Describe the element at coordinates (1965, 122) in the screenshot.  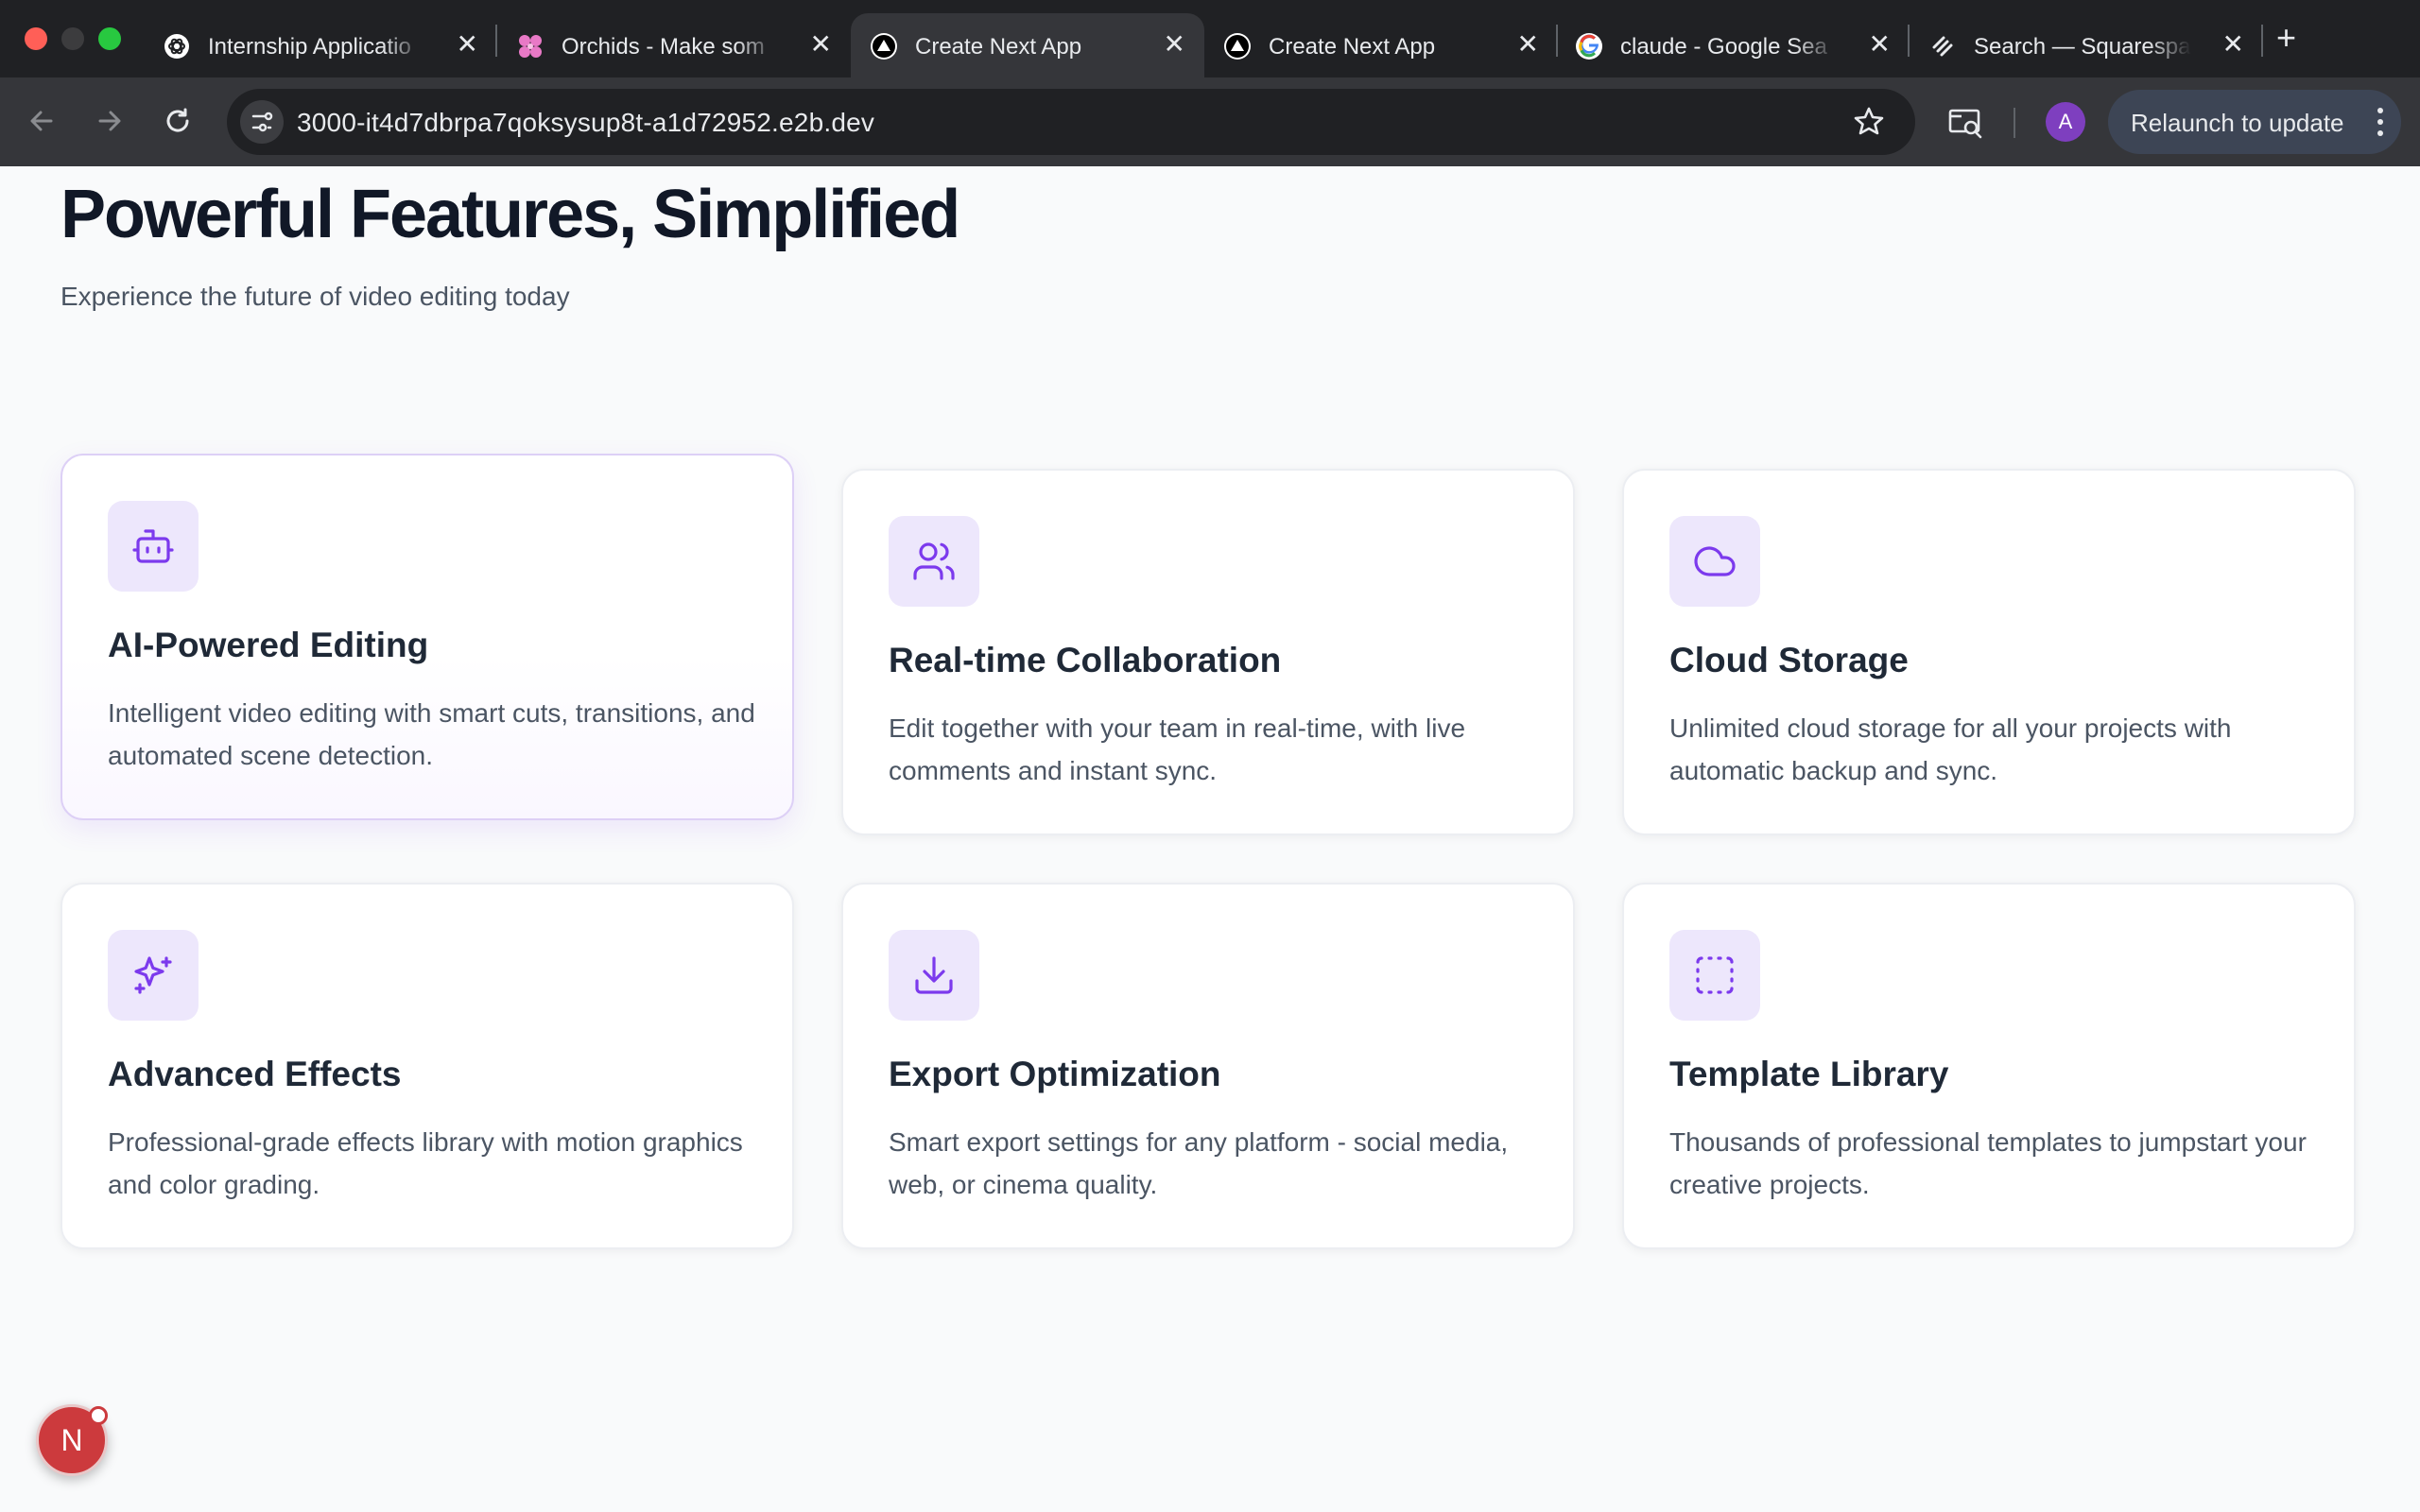
I see `tab-search-icon` at that location.